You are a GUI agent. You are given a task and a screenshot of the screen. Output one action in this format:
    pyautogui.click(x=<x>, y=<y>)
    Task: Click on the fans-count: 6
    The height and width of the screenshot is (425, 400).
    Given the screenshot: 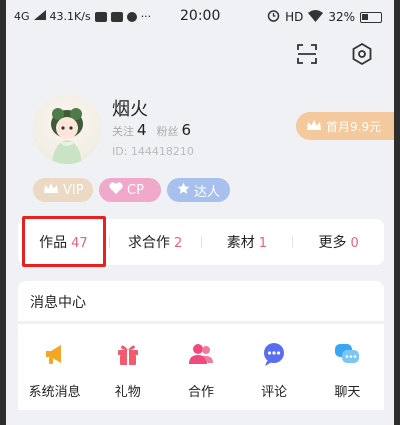 What is the action you would take?
    pyautogui.click(x=187, y=130)
    